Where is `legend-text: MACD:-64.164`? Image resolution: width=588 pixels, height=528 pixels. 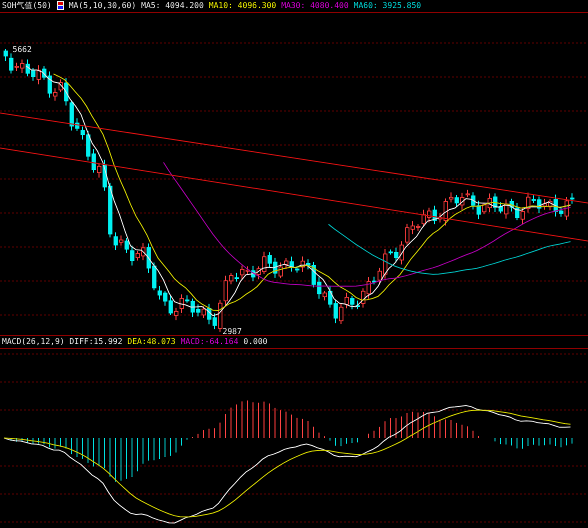 legend-text: MACD:-64.164 is located at coordinates (209, 341).